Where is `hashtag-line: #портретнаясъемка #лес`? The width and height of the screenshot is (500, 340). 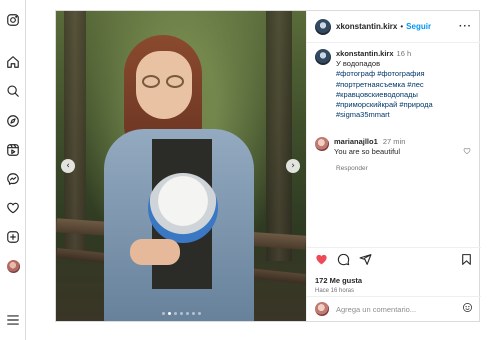
hashtag-line: #портретнаясъемка #лес is located at coordinates (405, 85).